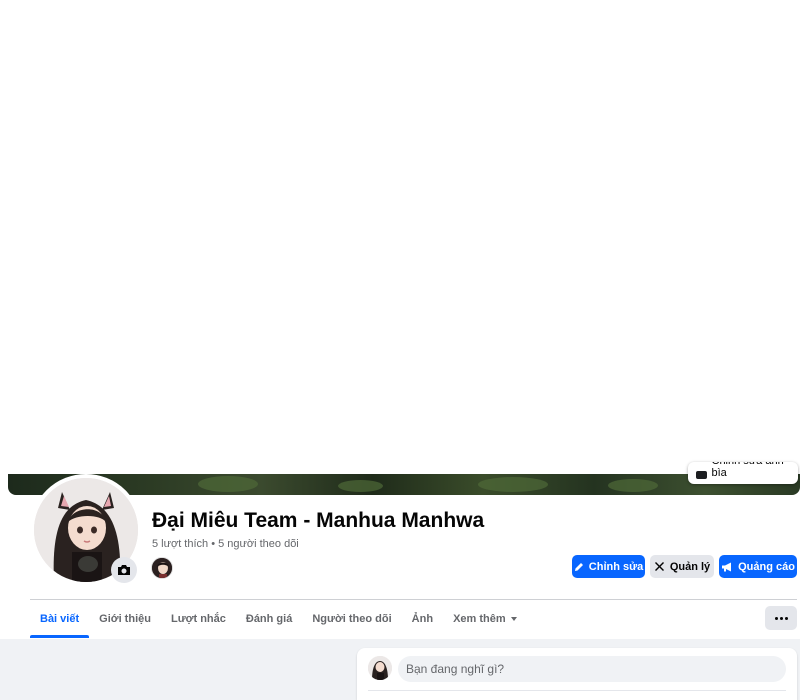 Image resolution: width=800 pixels, height=700 pixels. Describe the element at coordinates (513, 619) in the screenshot. I see `caret-down-icon` at that location.